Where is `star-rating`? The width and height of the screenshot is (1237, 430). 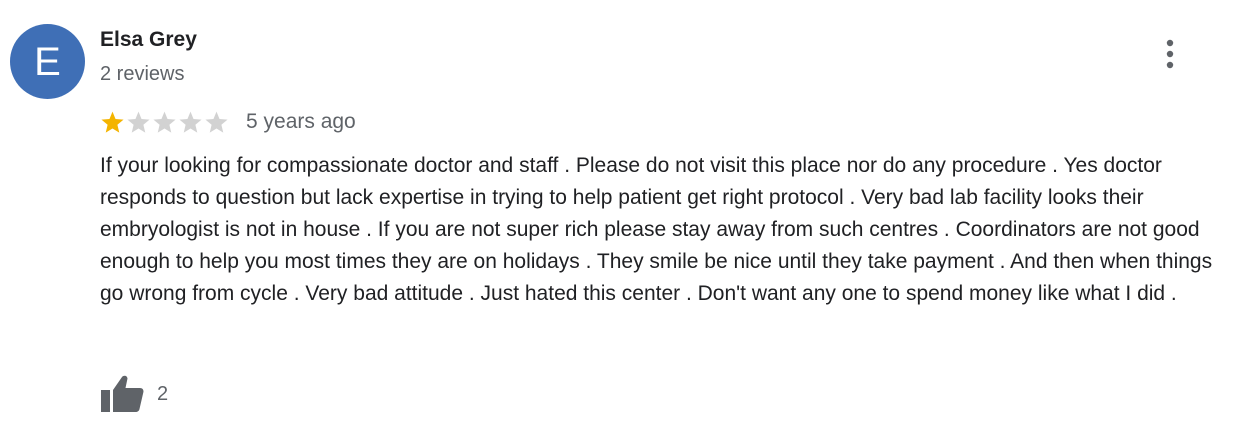 star-rating is located at coordinates (165, 122).